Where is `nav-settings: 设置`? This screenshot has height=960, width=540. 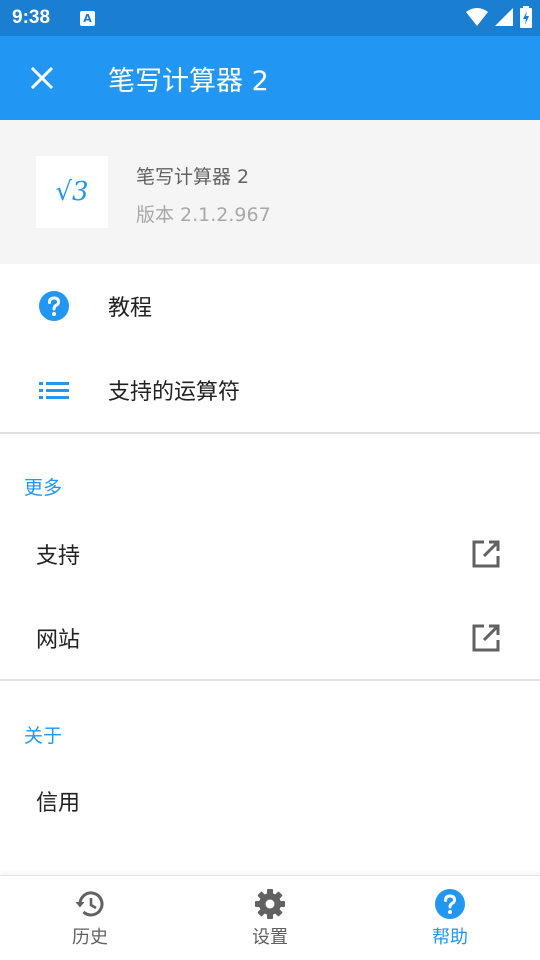
nav-settings: 设置 is located at coordinates (270, 918).